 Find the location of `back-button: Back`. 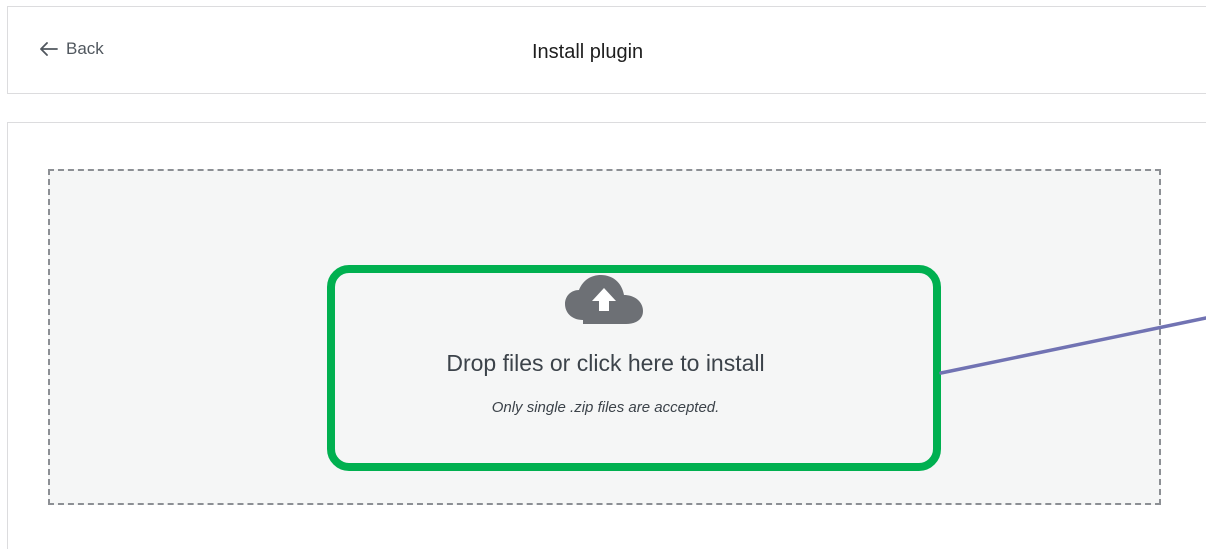

back-button: Back is located at coordinates (72, 49).